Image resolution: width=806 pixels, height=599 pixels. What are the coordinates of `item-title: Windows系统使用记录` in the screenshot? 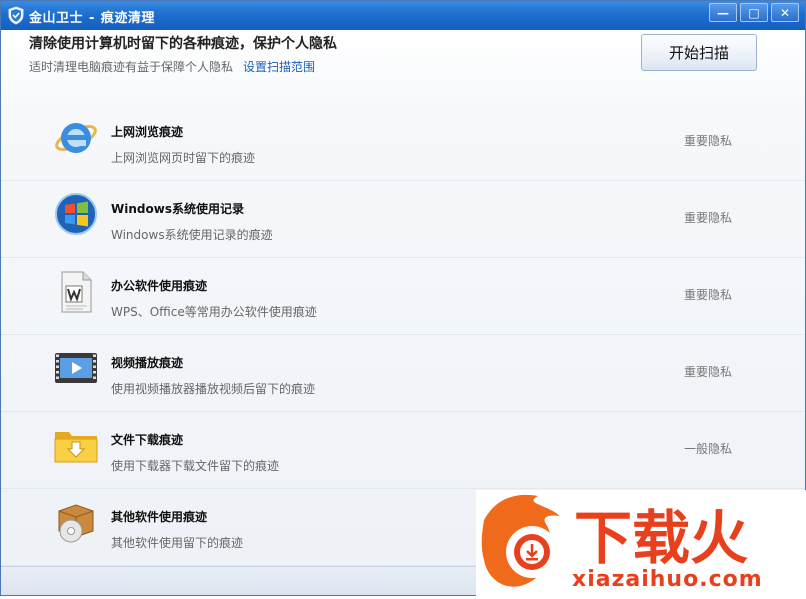 It's located at (177, 209).